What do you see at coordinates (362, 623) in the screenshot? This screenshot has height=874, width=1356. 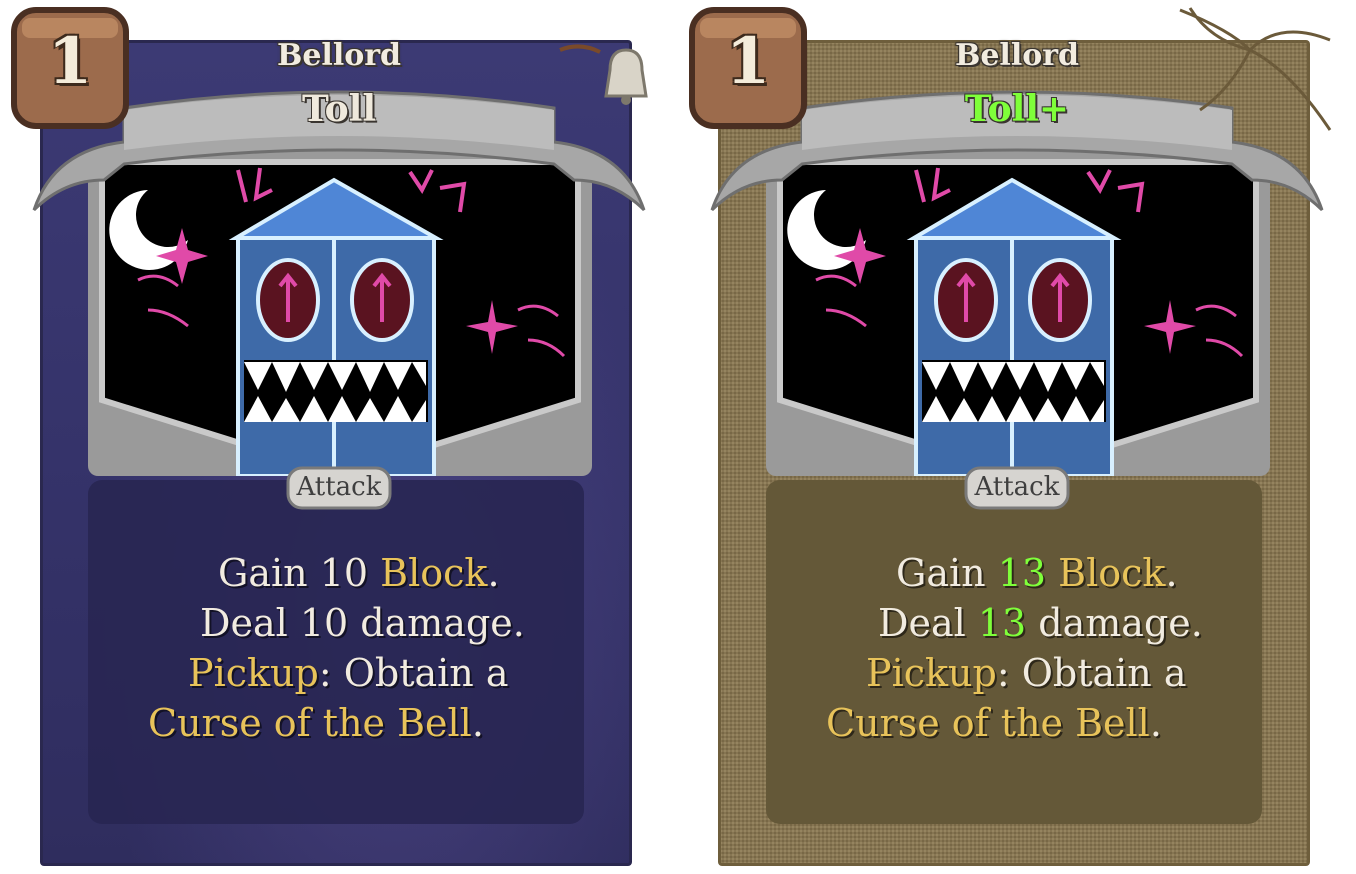 I see `description-line: Deal 10 damage.` at bounding box center [362, 623].